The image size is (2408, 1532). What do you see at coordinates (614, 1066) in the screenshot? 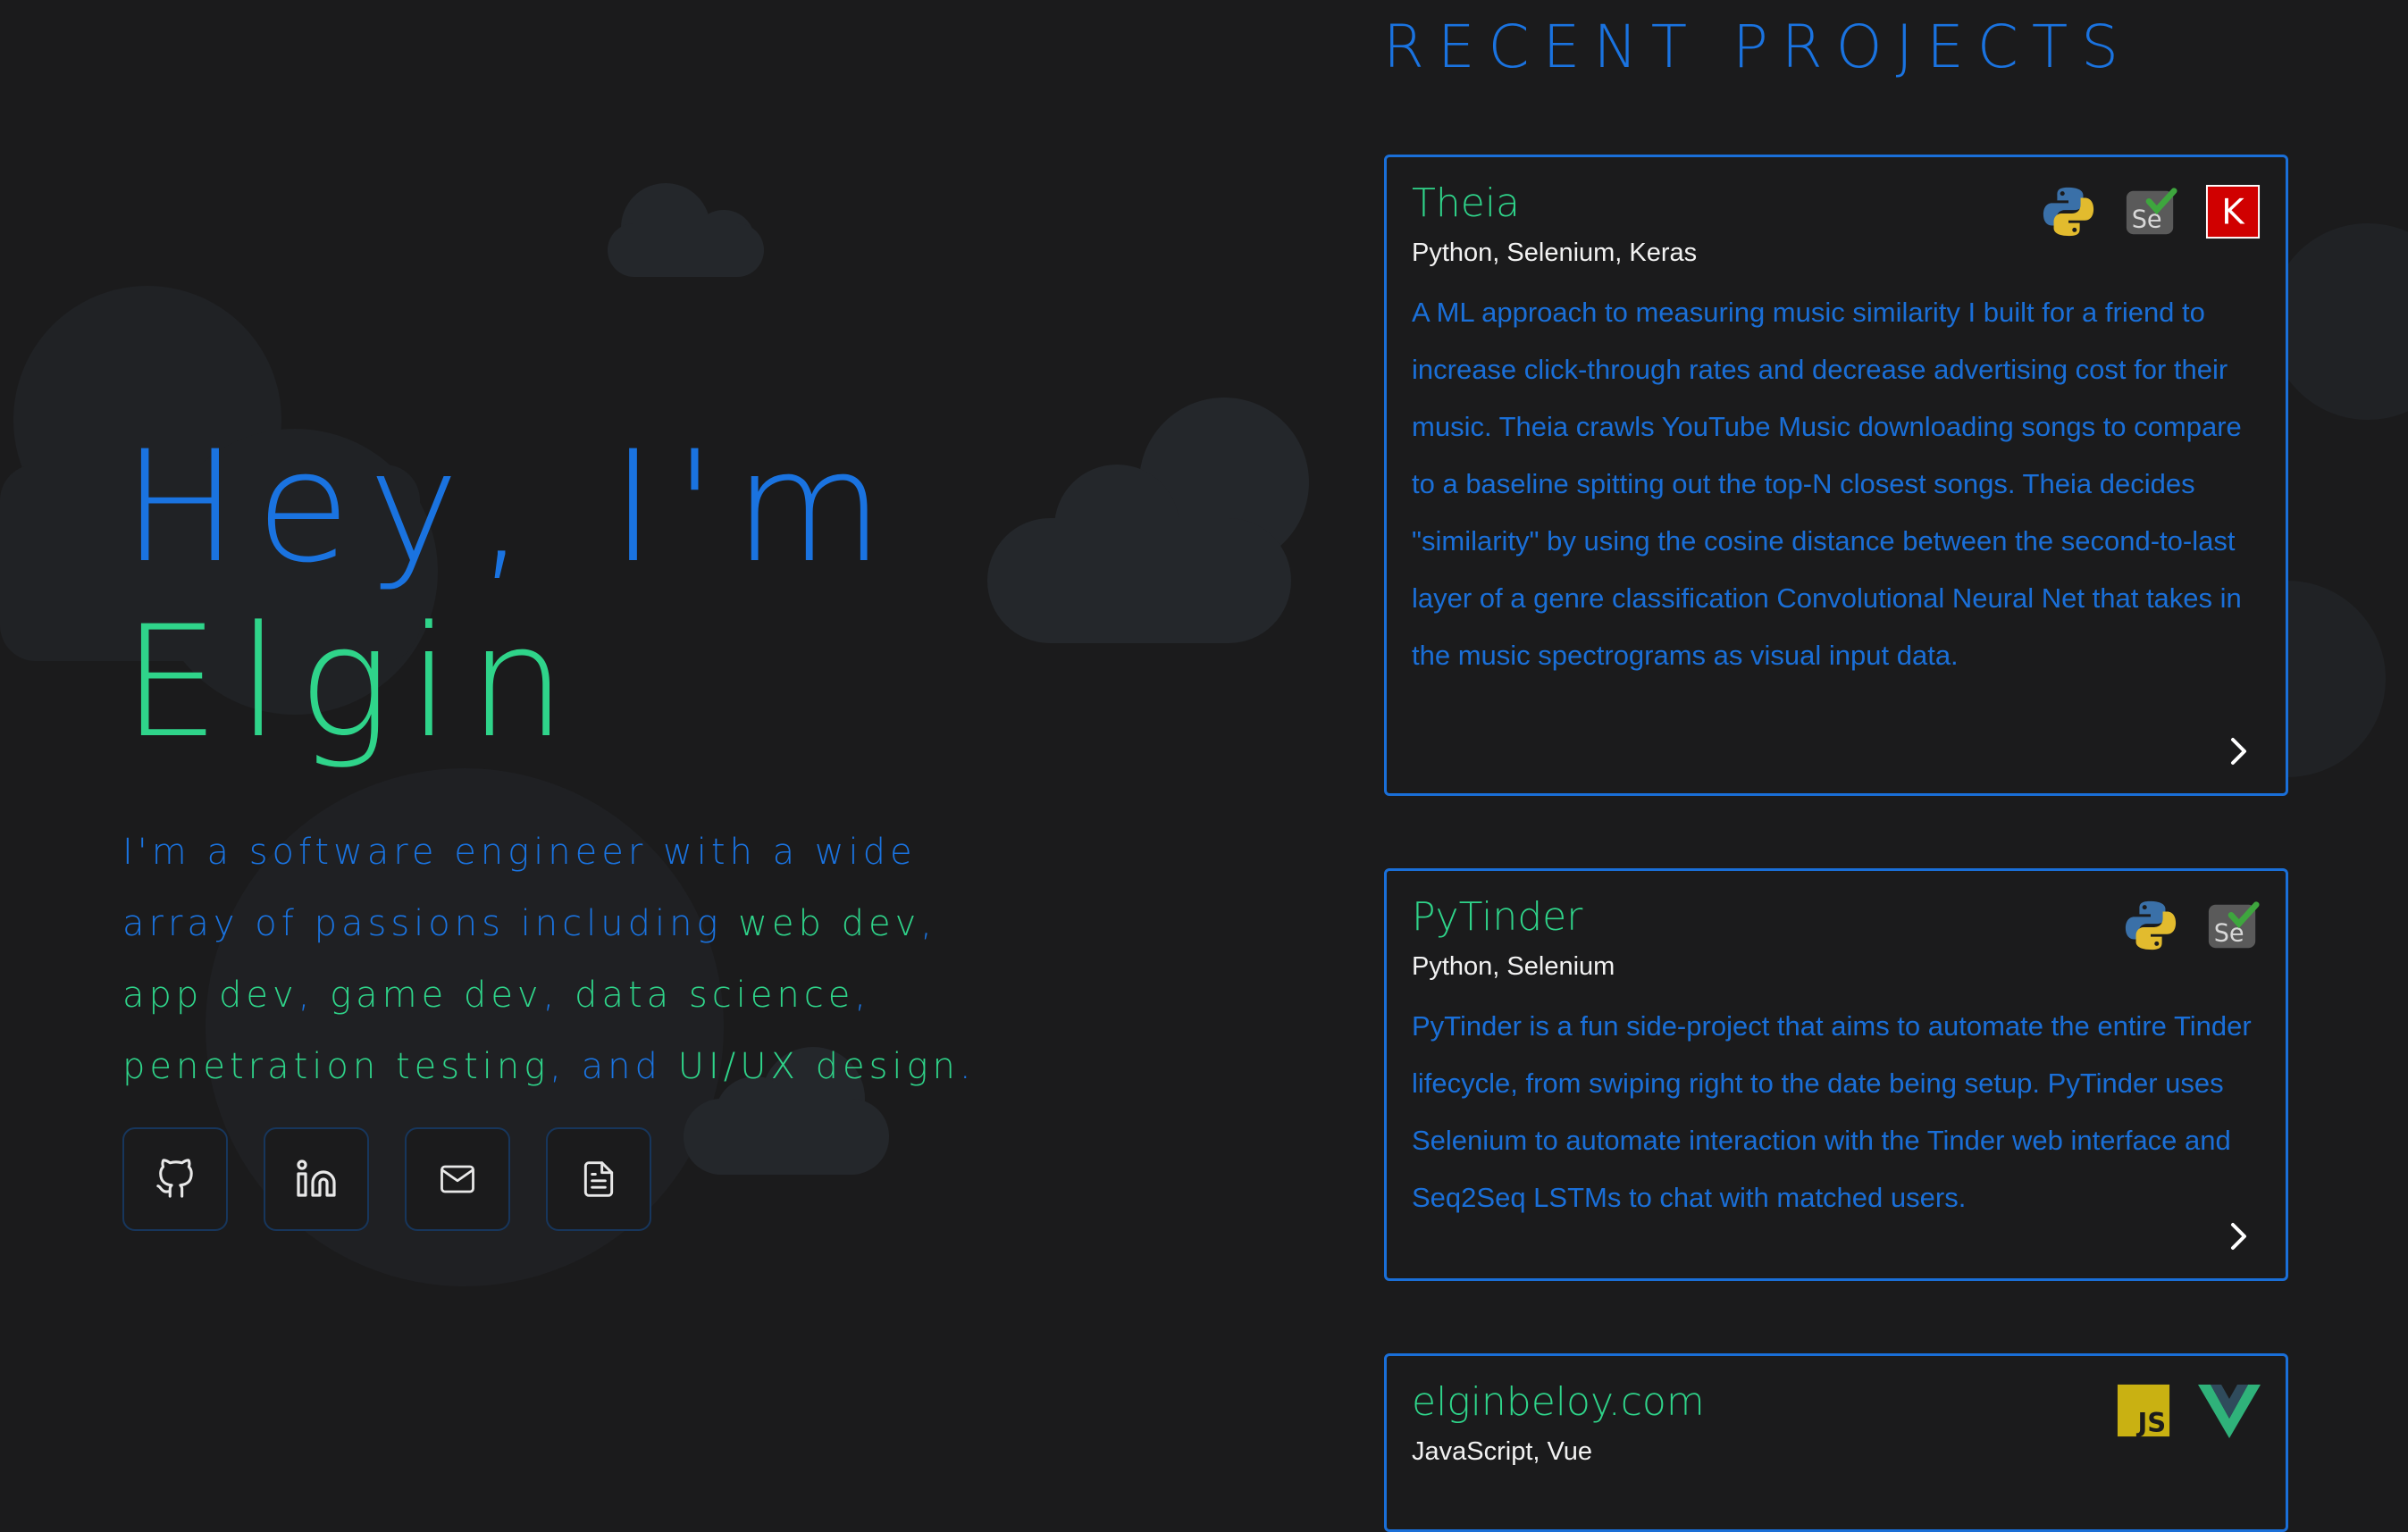
I see `intro-separator: , and` at bounding box center [614, 1066].